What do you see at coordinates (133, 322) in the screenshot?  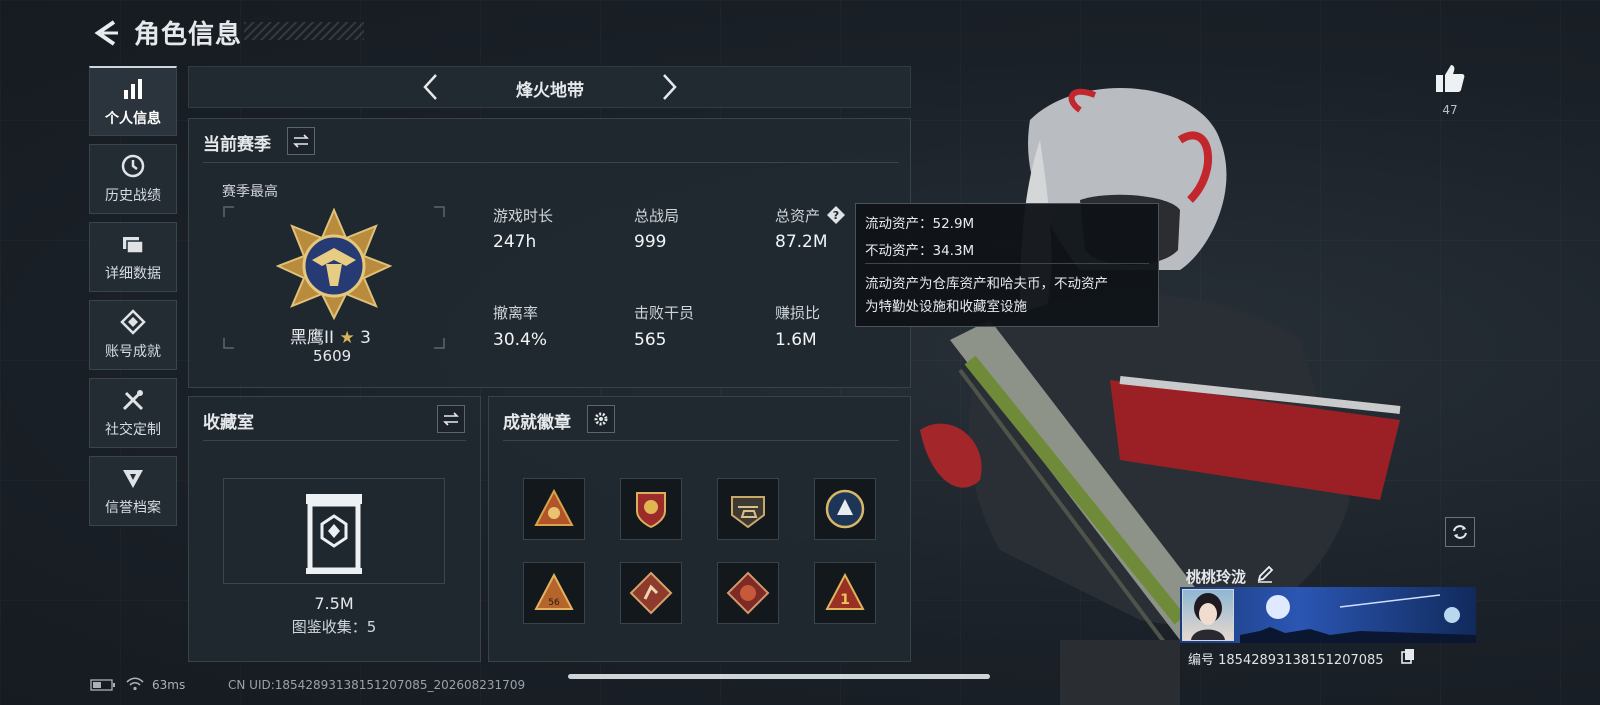 I see `achievement-icon` at bounding box center [133, 322].